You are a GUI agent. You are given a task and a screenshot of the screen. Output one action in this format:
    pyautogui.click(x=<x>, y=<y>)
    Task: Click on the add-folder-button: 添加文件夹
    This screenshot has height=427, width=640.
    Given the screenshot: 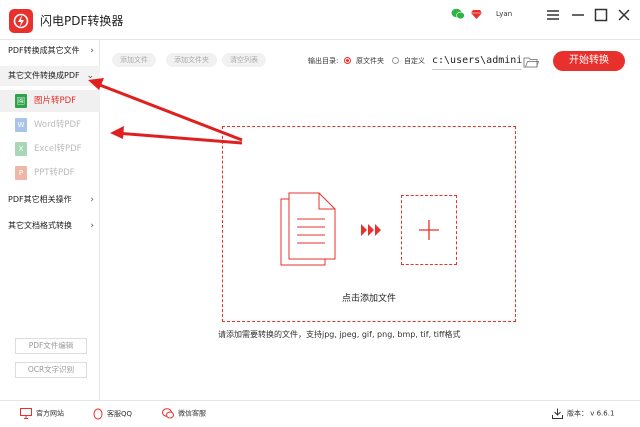 What is the action you would take?
    pyautogui.click(x=191, y=60)
    